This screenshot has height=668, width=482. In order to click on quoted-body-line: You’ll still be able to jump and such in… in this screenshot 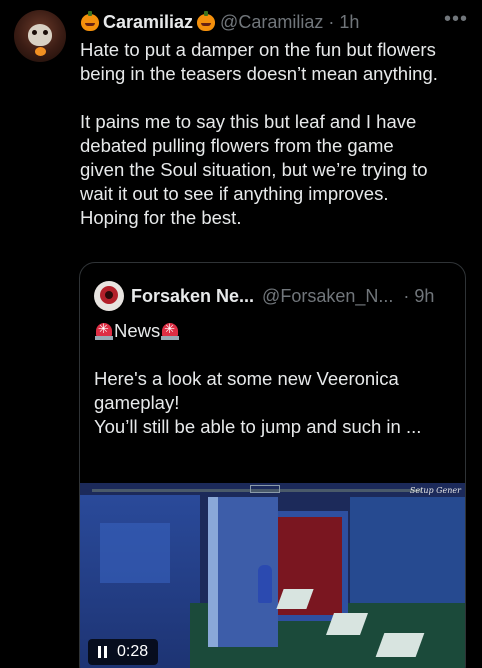, I will do `click(258, 426)`.